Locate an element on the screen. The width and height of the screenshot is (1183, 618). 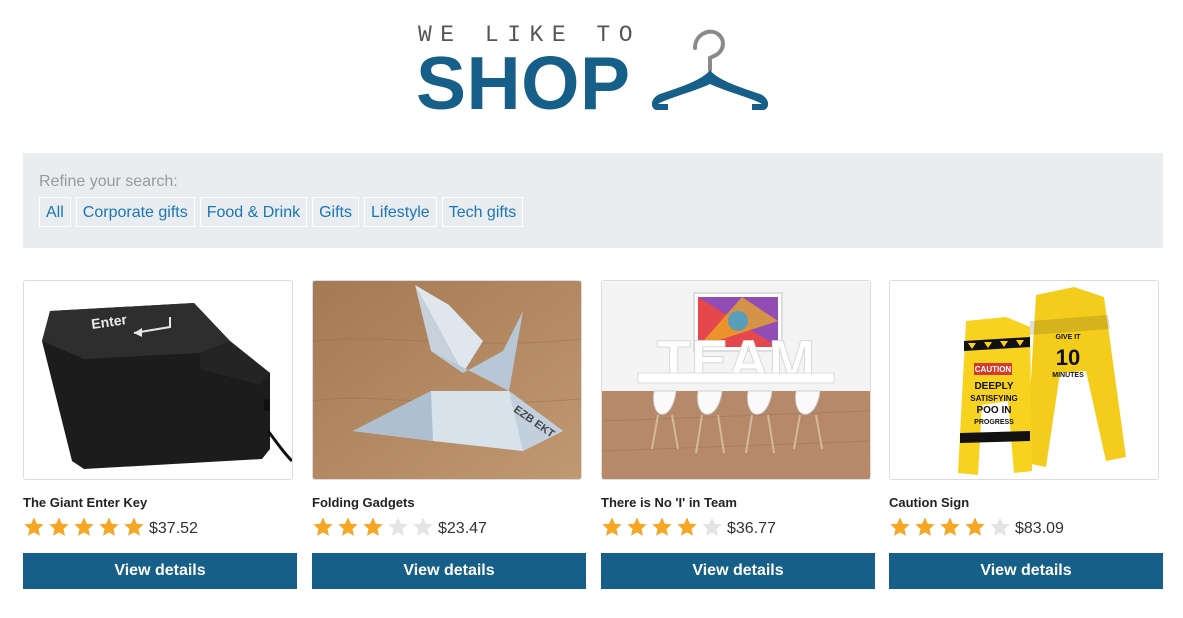
product-price: $36.77 is located at coordinates (751, 528).